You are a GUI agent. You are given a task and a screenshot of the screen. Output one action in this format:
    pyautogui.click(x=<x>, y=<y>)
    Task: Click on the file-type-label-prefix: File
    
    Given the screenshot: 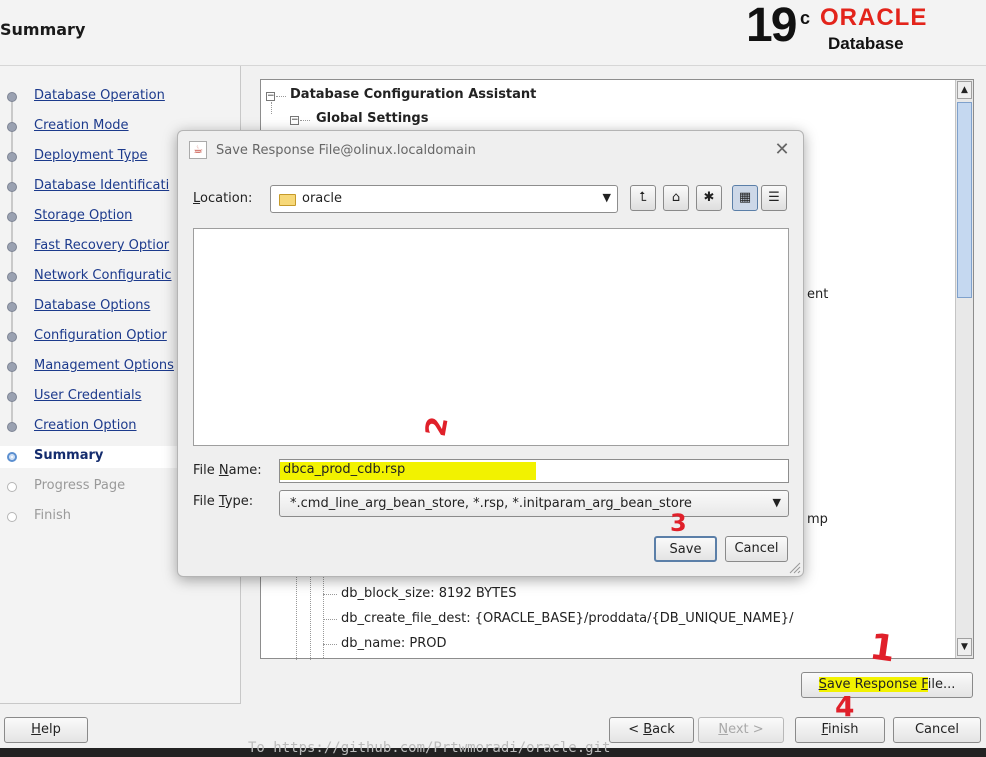 What is the action you would take?
    pyautogui.click(x=206, y=501)
    